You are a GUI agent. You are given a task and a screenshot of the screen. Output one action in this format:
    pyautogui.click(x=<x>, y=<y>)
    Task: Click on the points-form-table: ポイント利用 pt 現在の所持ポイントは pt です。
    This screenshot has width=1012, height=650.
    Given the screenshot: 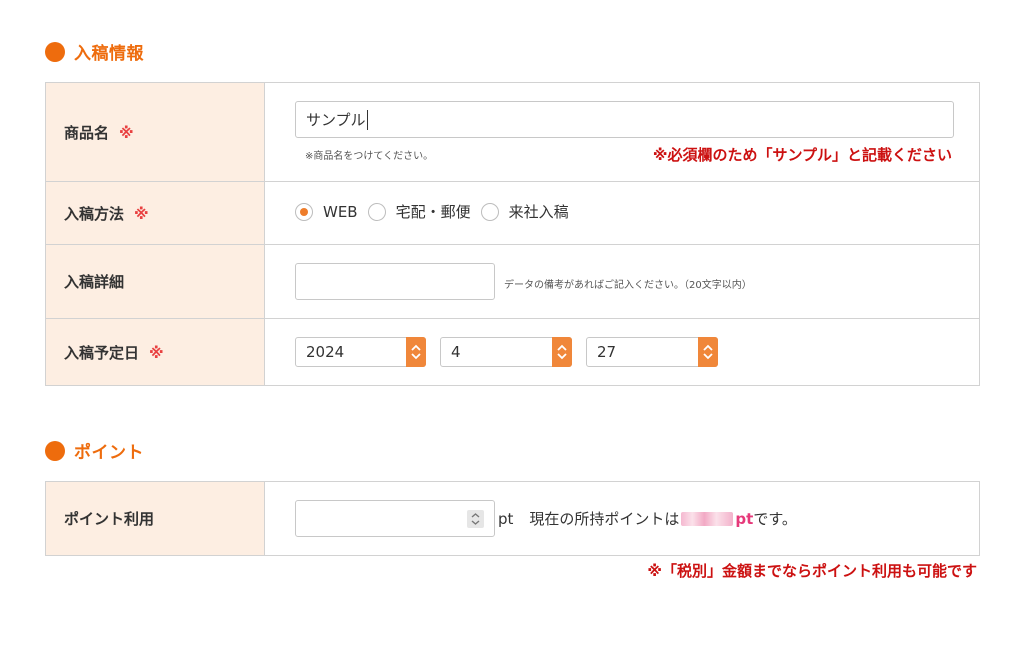 What is the action you would take?
    pyautogui.click(x=512, y=518)
    